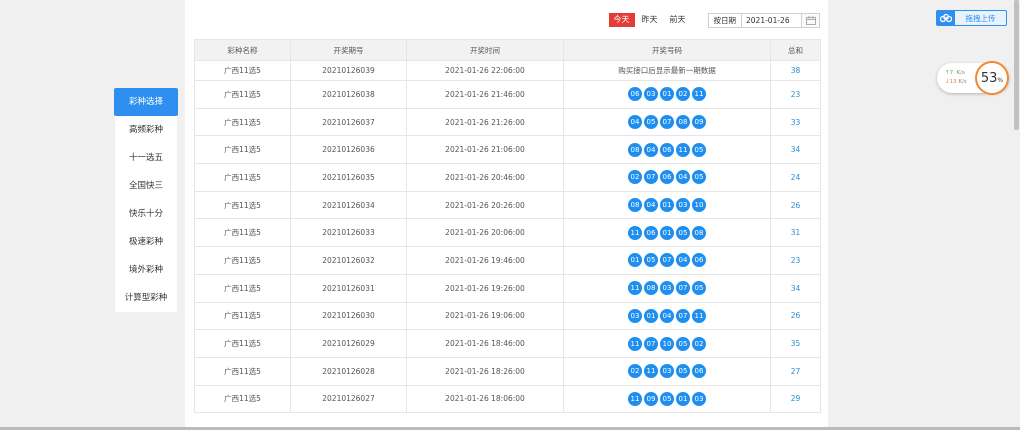 This screenshot has width=1020, height=430. I want to click on sum-cell: 23, so click(795, 94).